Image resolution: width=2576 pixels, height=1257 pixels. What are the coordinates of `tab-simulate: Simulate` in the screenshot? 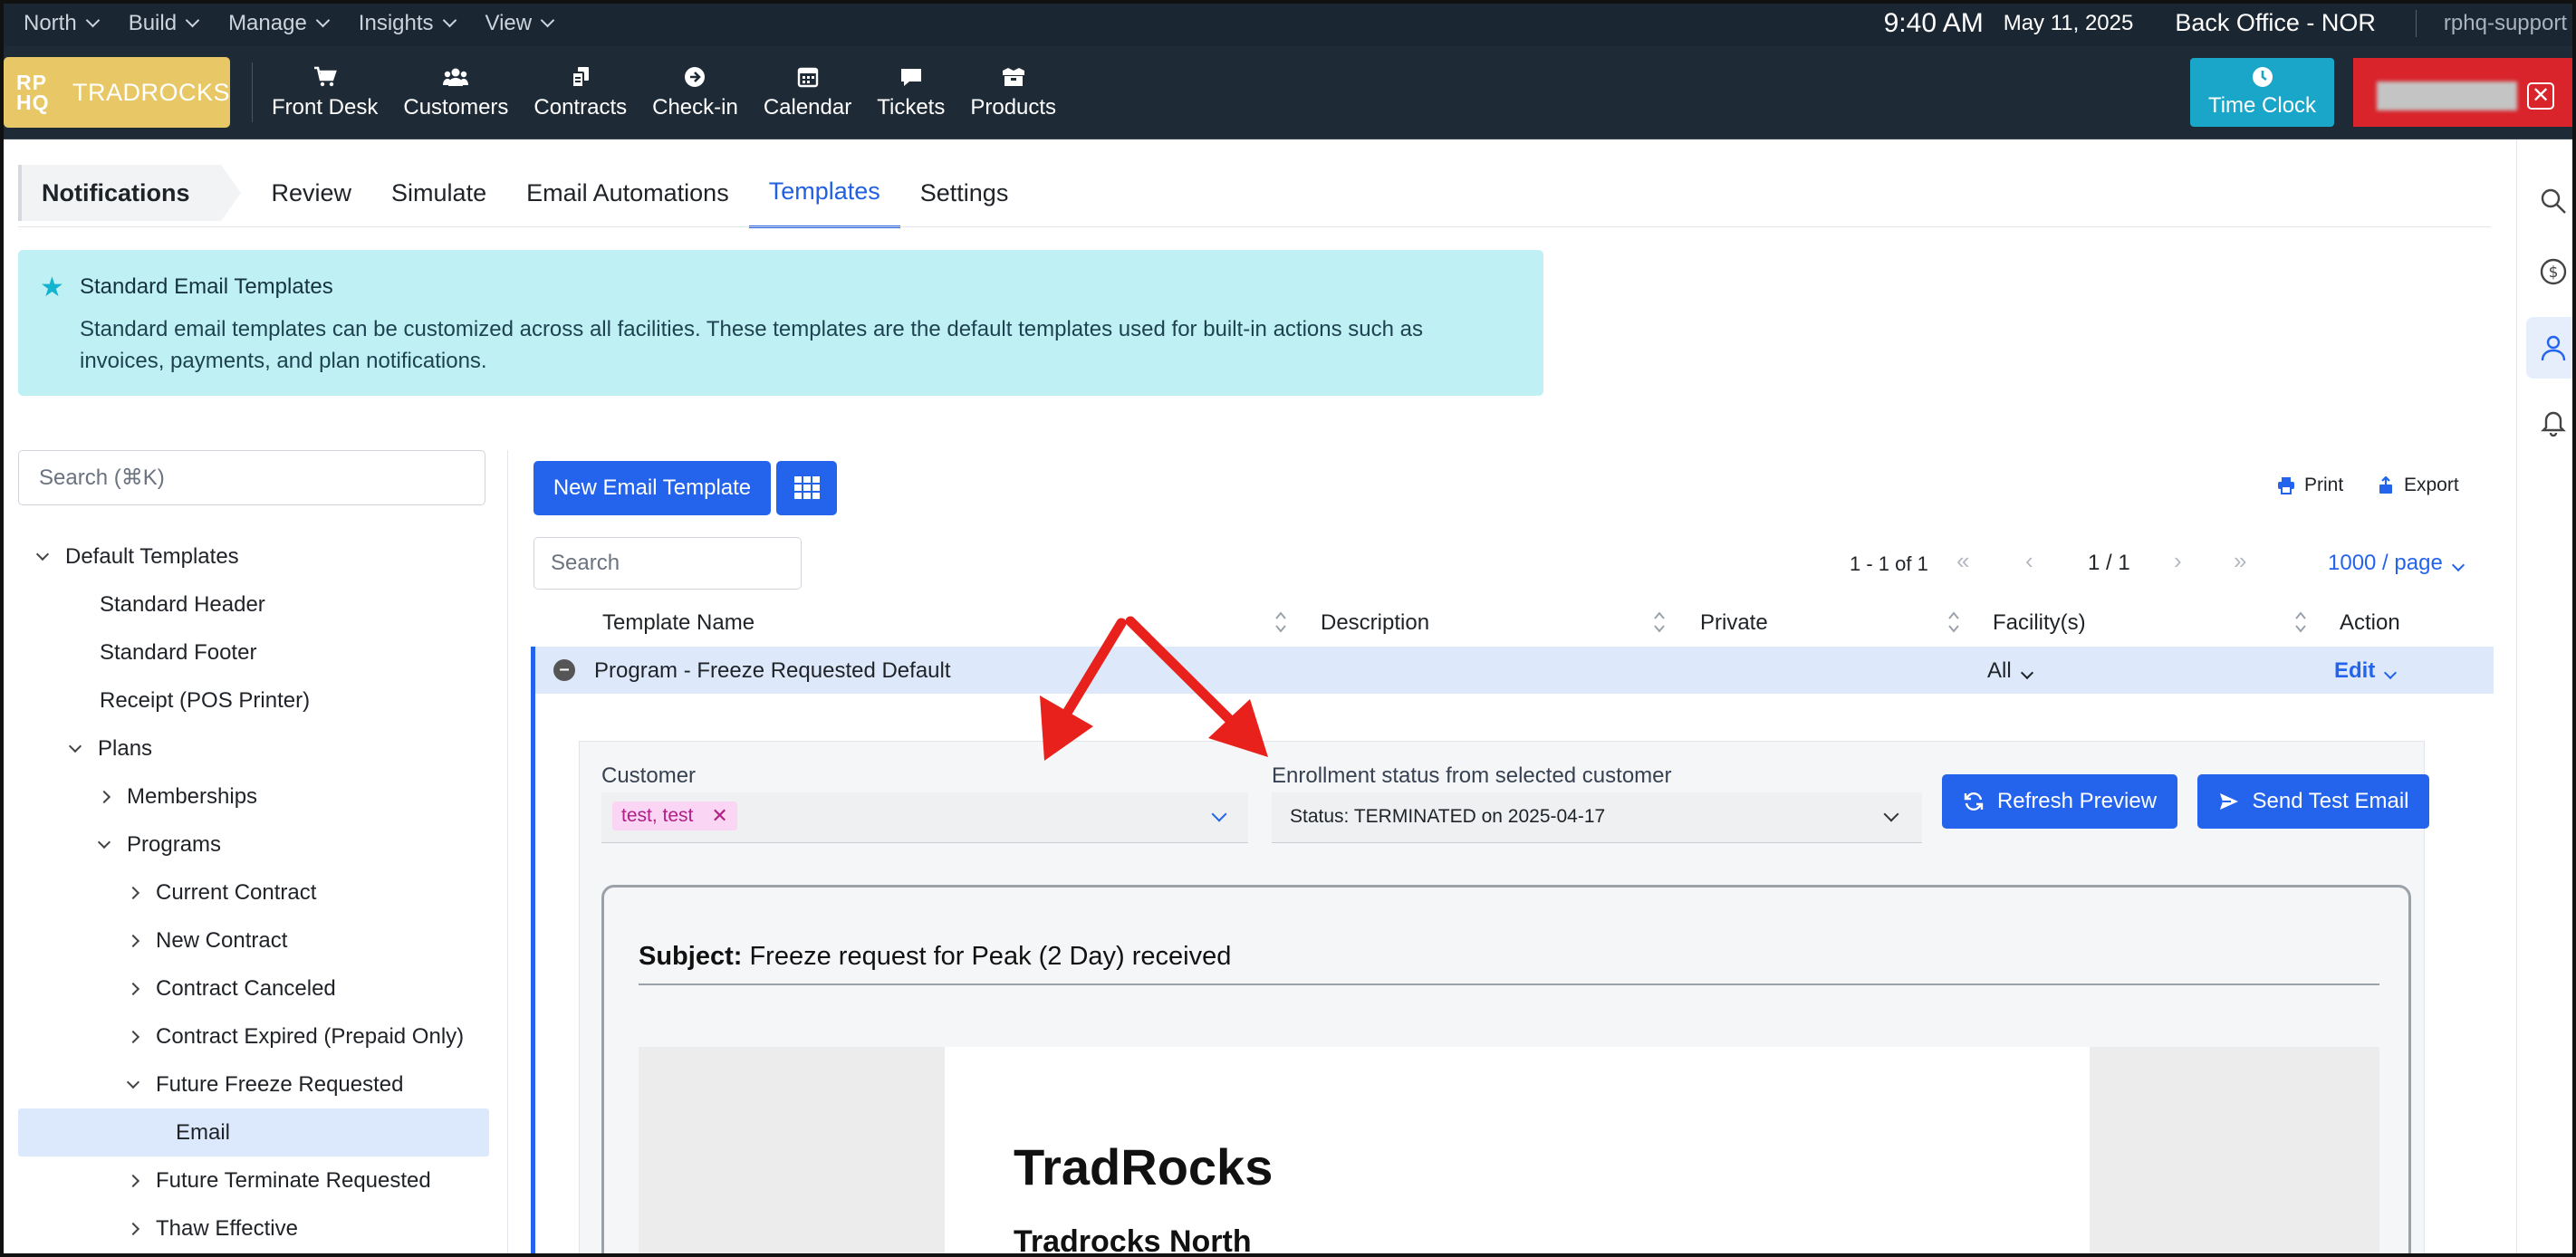 It's located at (438, 193).